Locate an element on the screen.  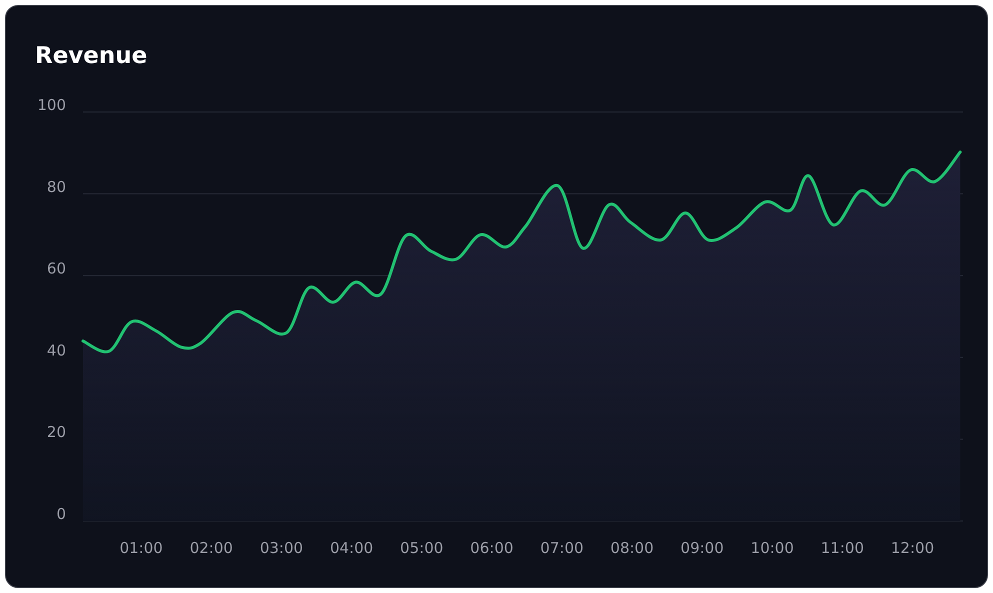
x-axis-label: 02:00 is located at coordinates (211, 548).